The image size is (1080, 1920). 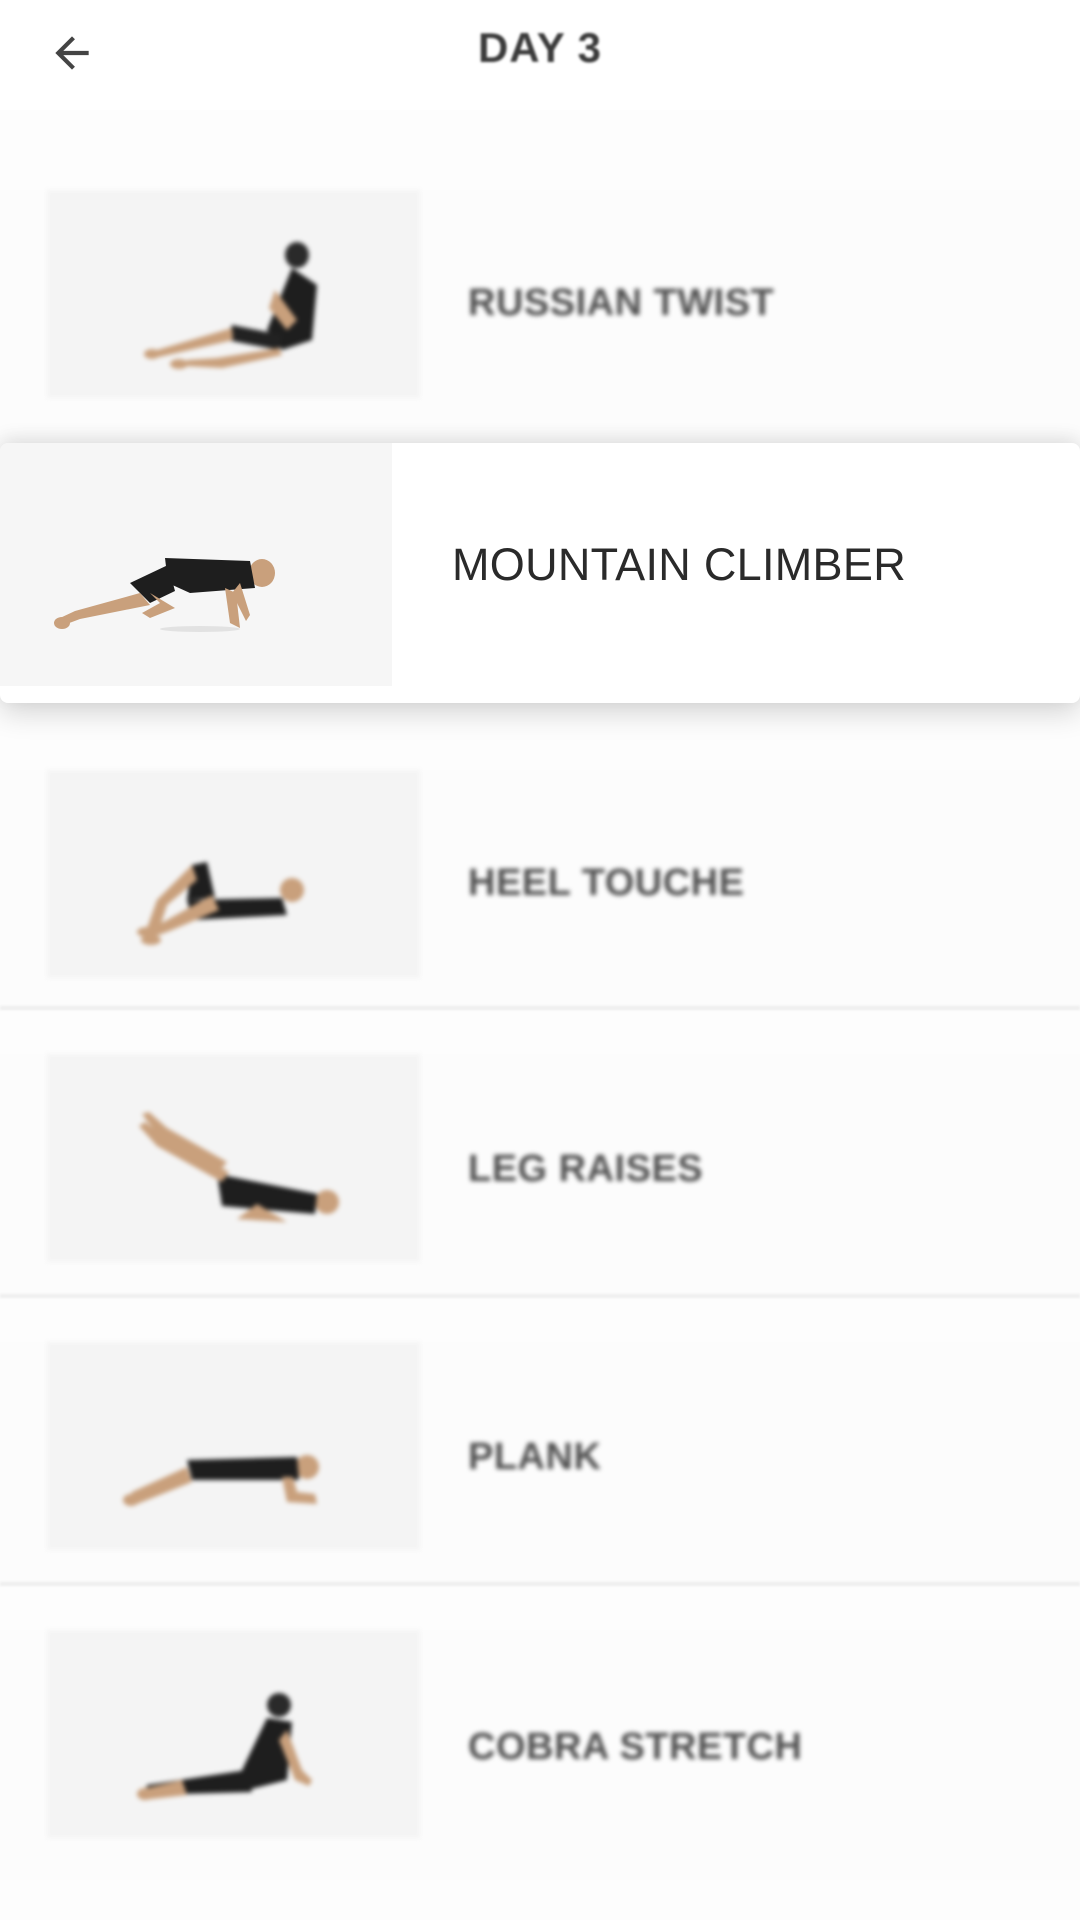 What do you see at coordinates (586, 1169) in the screenshot?
I see `exercise-name: LEG RAISES` at bounding box center [586, 1169].